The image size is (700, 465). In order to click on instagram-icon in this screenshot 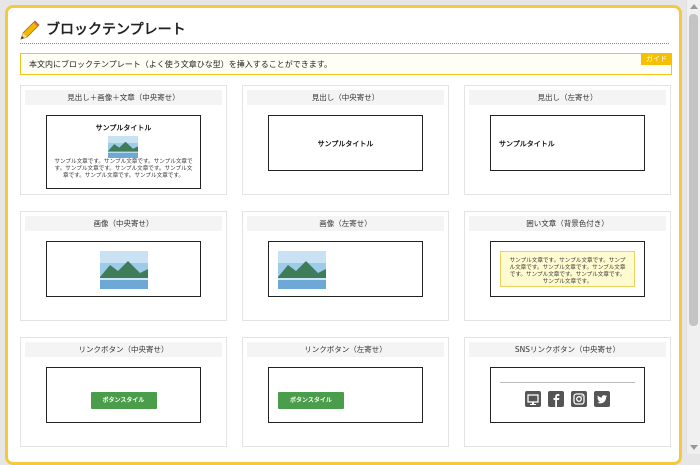, I will do `click(579, 399)`.